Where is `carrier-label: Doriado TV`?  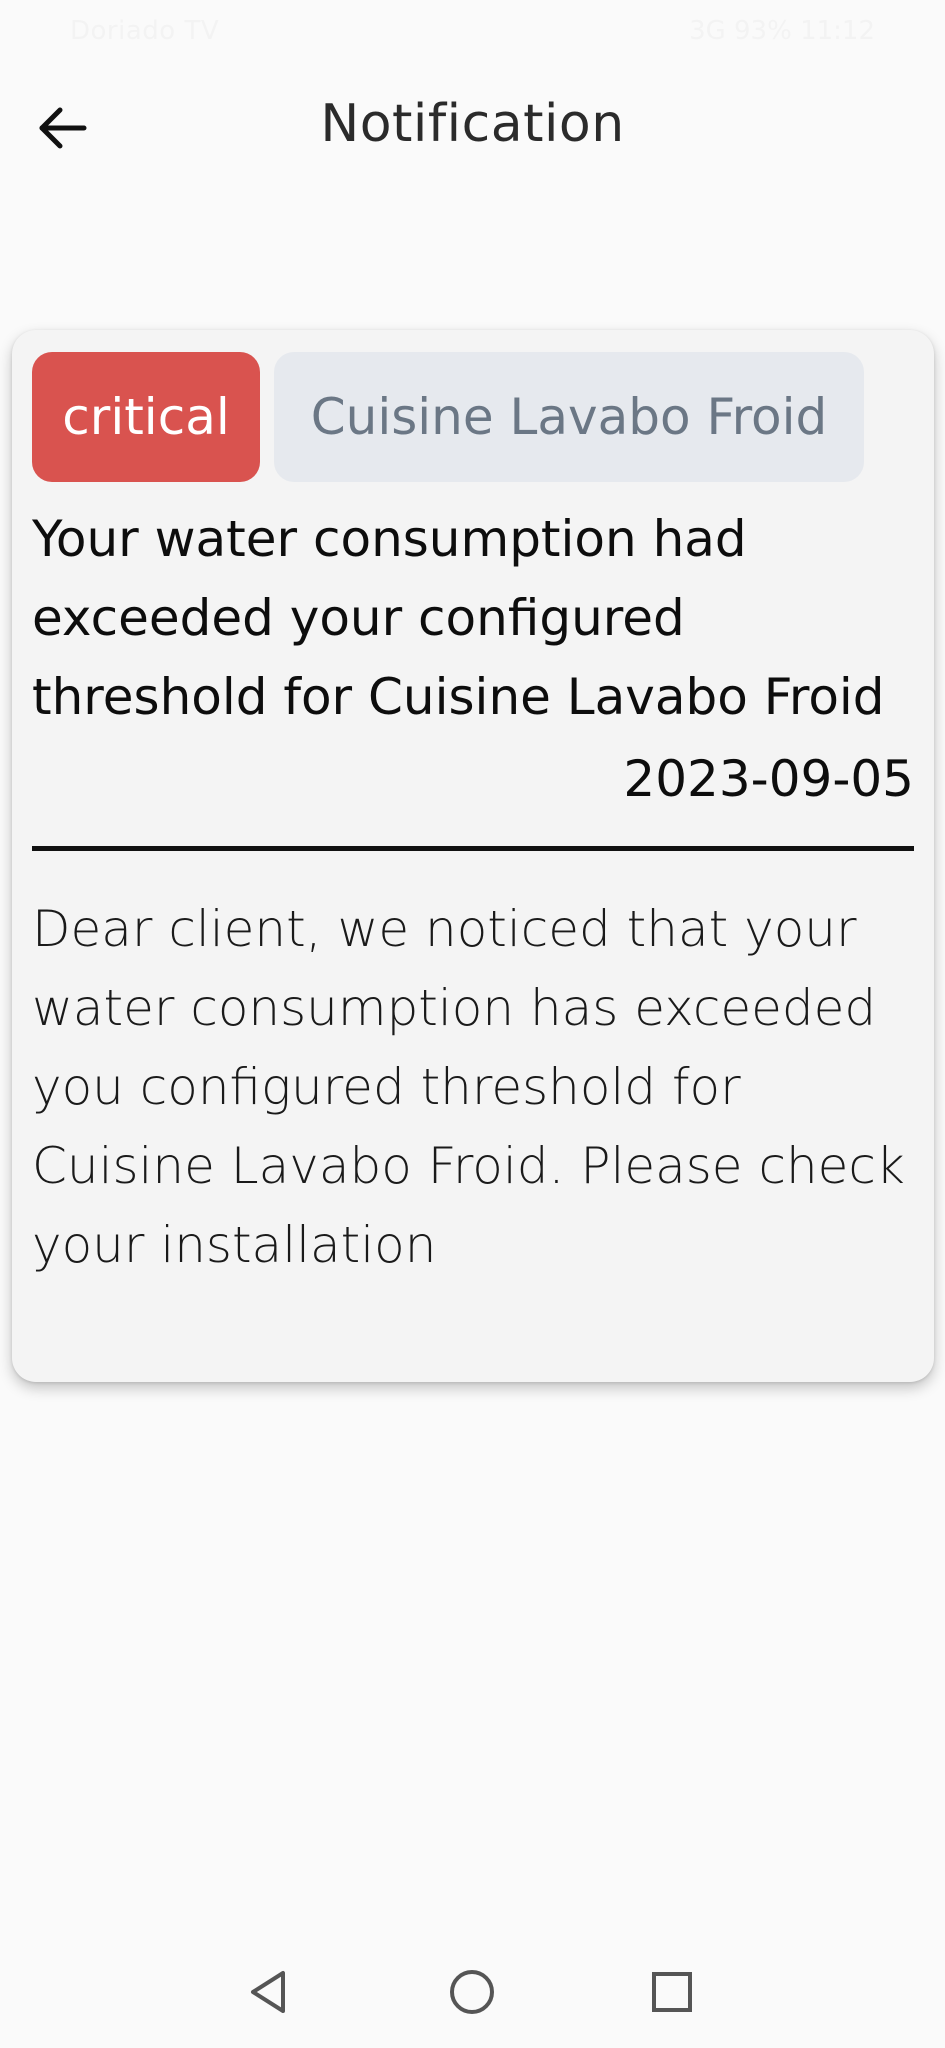
carrier-label: Doriado TV is located at coordinates (145, 31).